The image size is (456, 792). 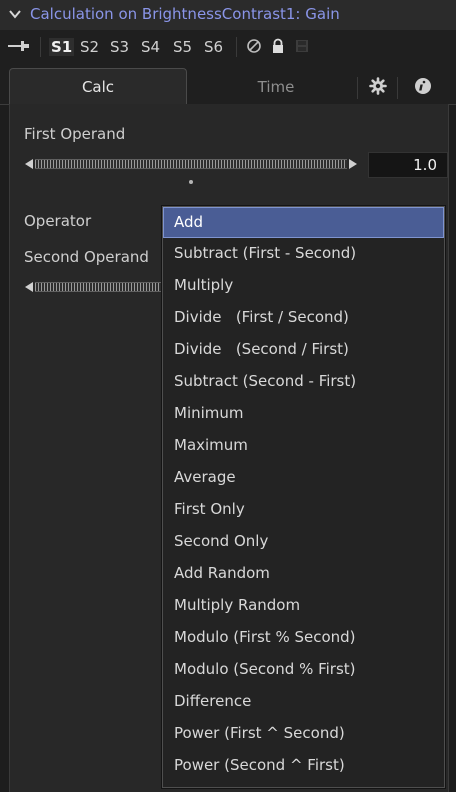 I want to click on info-icon, so click(x=423, y=86).